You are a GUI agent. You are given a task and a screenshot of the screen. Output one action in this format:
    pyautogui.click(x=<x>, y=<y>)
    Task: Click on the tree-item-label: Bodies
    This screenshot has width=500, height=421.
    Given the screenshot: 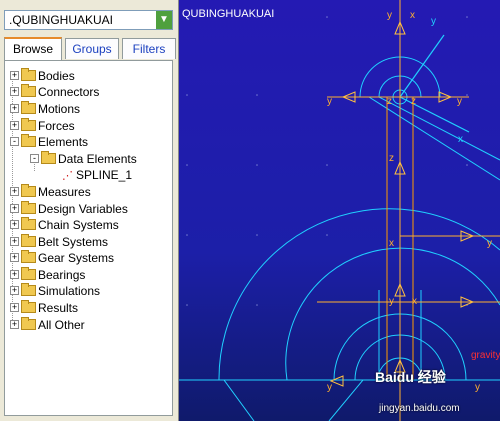 What is the action you would take?
    pyautogui.click(x=56, y=76)
    